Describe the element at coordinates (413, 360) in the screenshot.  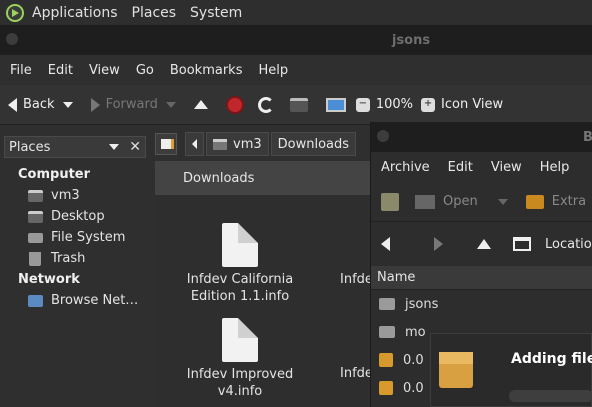
I see `list-item-label: 0.0` at that location.